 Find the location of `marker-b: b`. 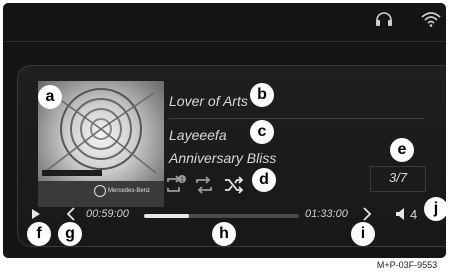

marker-b: b is located at coordinates (262, 95).